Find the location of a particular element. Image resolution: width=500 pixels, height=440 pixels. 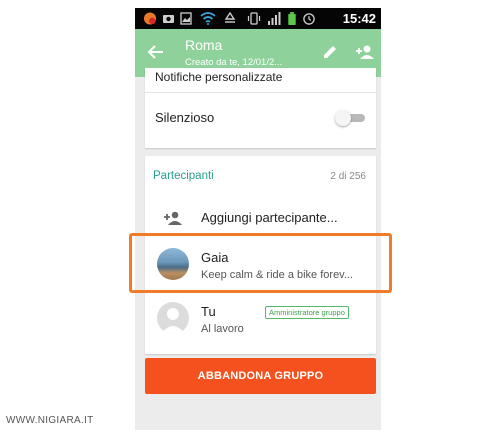

battery-icon is located at coordinates (292, 18).